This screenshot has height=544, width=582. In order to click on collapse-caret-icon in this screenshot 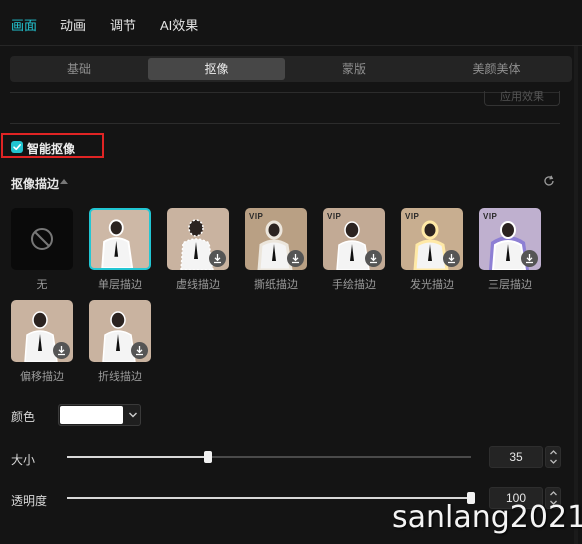, I will do `click(64, 181)`.